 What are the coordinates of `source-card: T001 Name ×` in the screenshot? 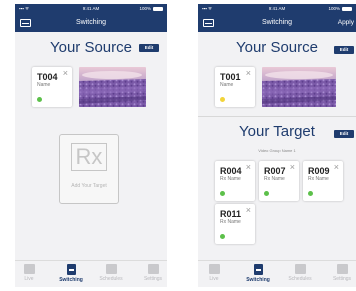 It's located at (235, 87).